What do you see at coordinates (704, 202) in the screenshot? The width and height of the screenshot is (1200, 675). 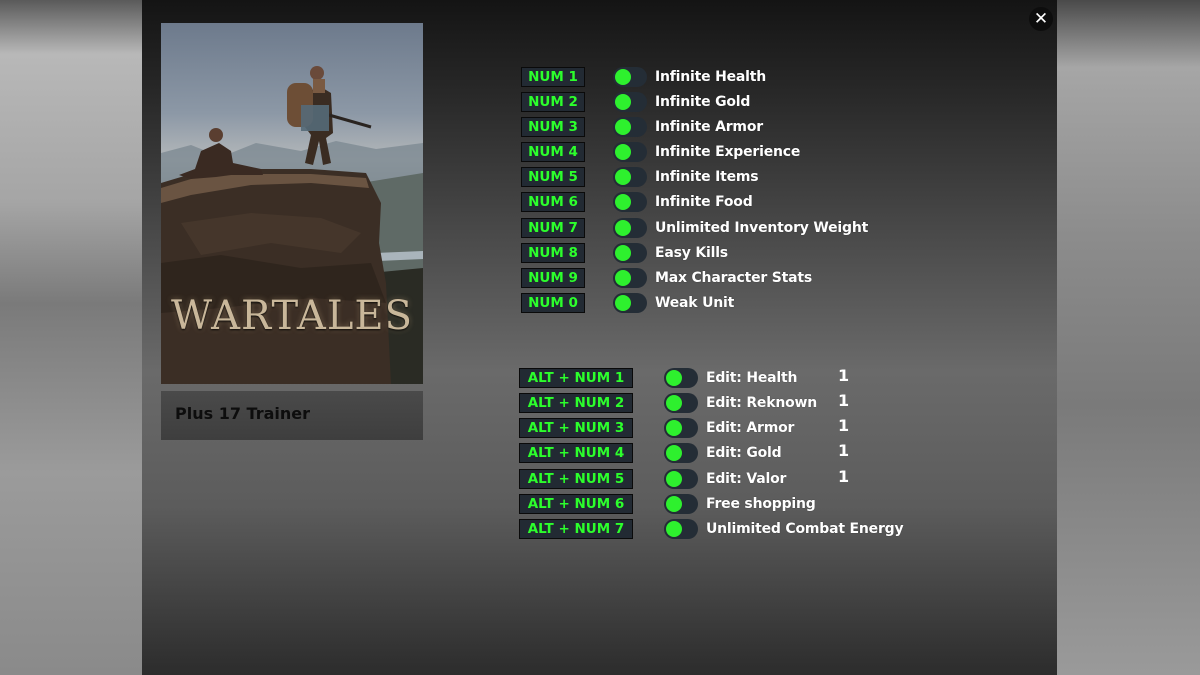 I see `cheat-label: Infinite Food` at bounding box center [704, 202].